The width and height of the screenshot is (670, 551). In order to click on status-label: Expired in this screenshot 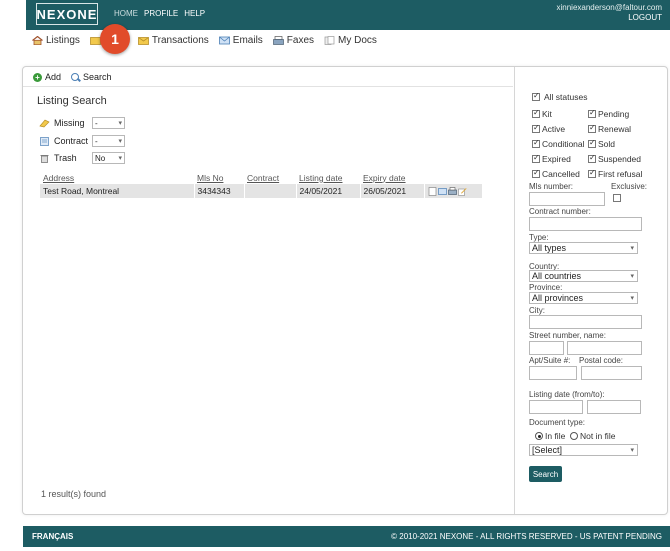, I will do `click(556, 159)`.